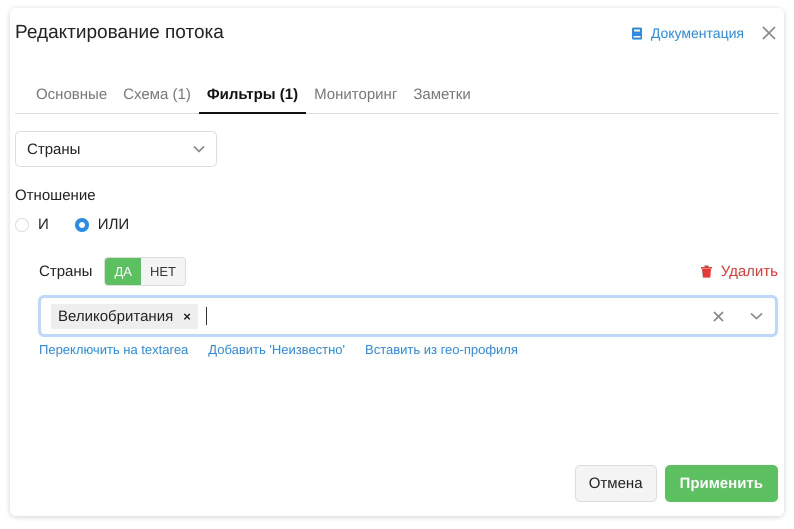 Image resolution: width=794 pixels, height=529 pixels. What do you see at coordinates (56, 195) in the screenshot?
I see `relation-label: Отношение` at bounding box center [56, 195].